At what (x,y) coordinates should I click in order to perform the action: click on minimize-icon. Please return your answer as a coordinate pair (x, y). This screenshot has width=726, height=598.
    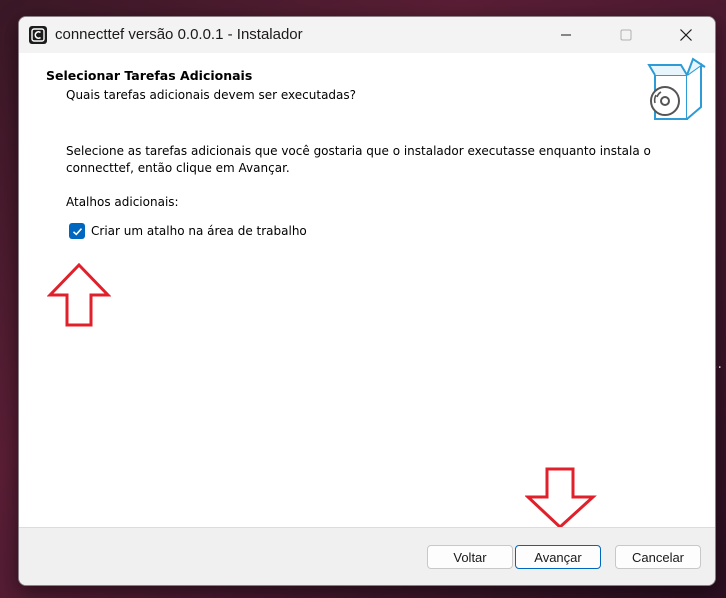
    Looking at the image, I should click on (566, 35).